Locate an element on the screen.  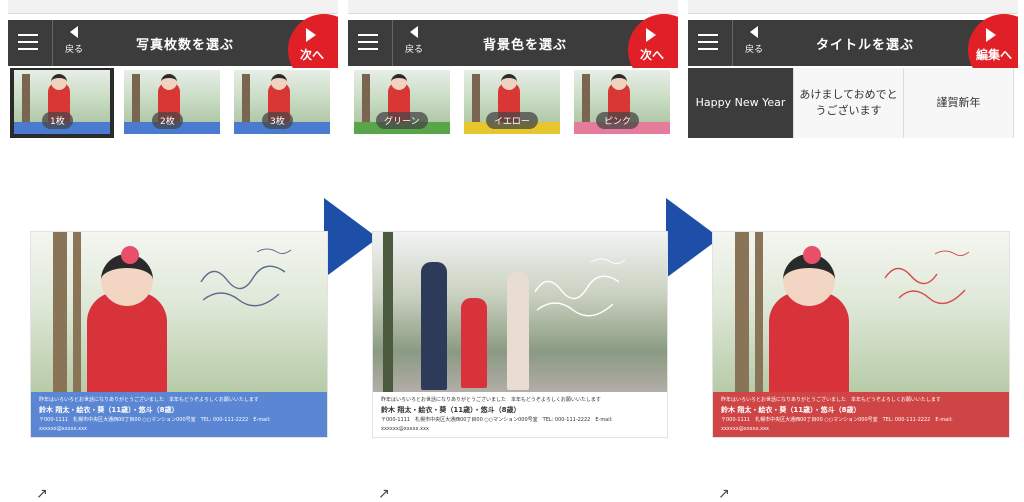
option-1-photo: 1枚 is located at coordinates (62, 103).